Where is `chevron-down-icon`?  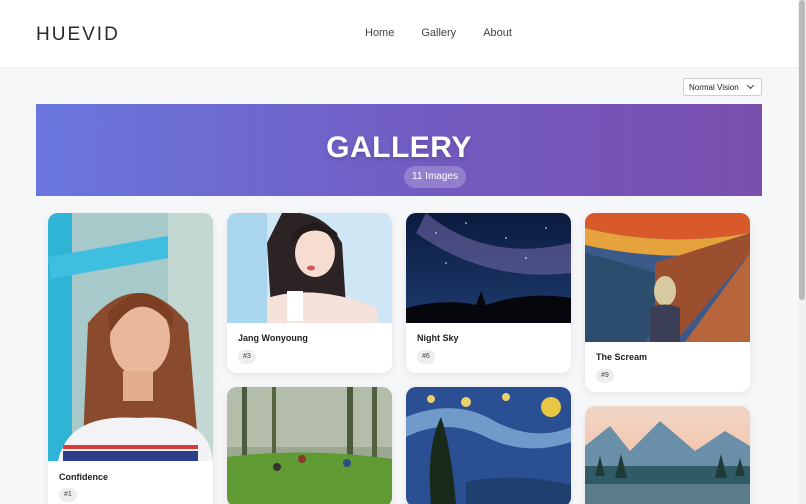
chevron-down-icon is located at coordinates (750, 85).